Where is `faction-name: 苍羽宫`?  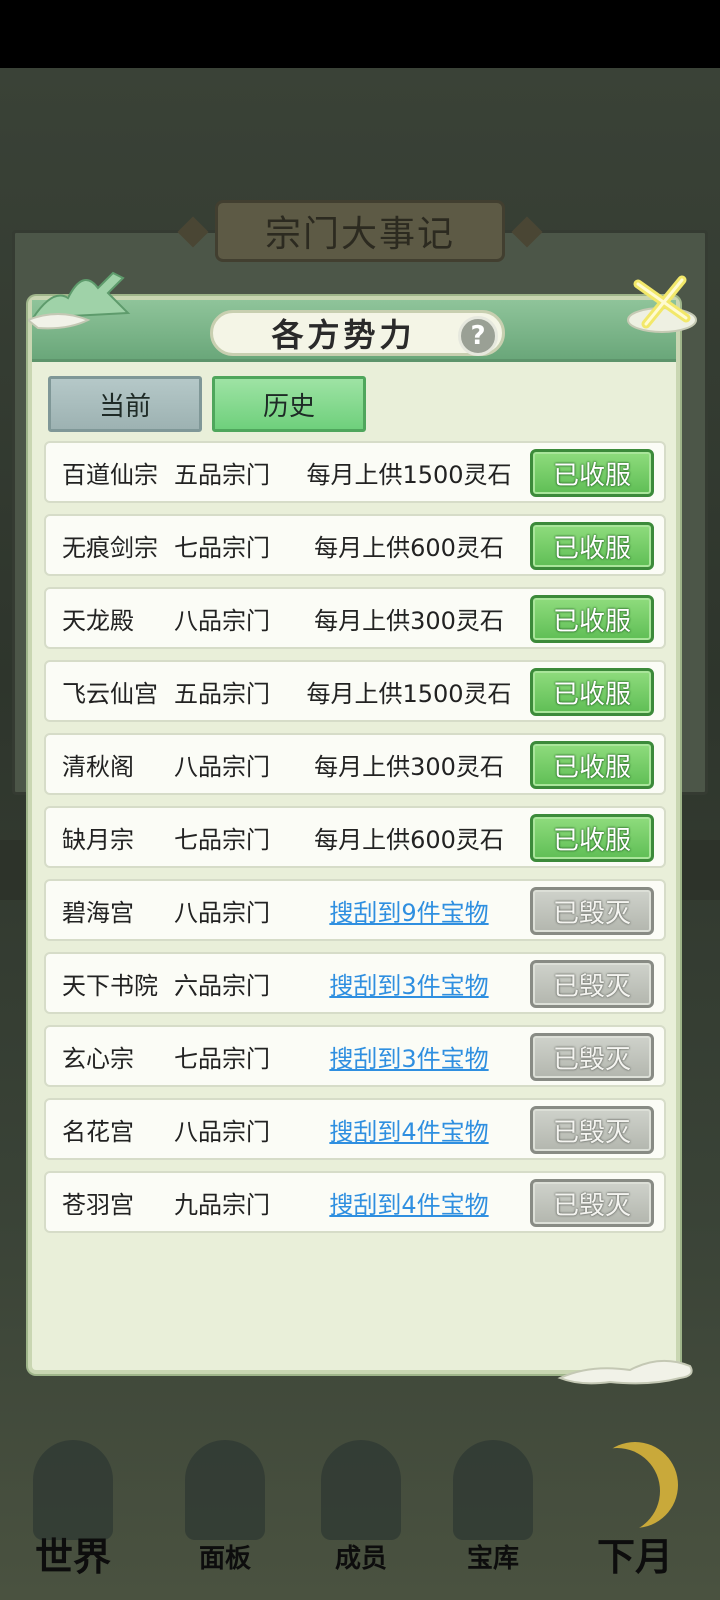 faction-name: 苍羽宫 is located at coordinates (98, 1204).